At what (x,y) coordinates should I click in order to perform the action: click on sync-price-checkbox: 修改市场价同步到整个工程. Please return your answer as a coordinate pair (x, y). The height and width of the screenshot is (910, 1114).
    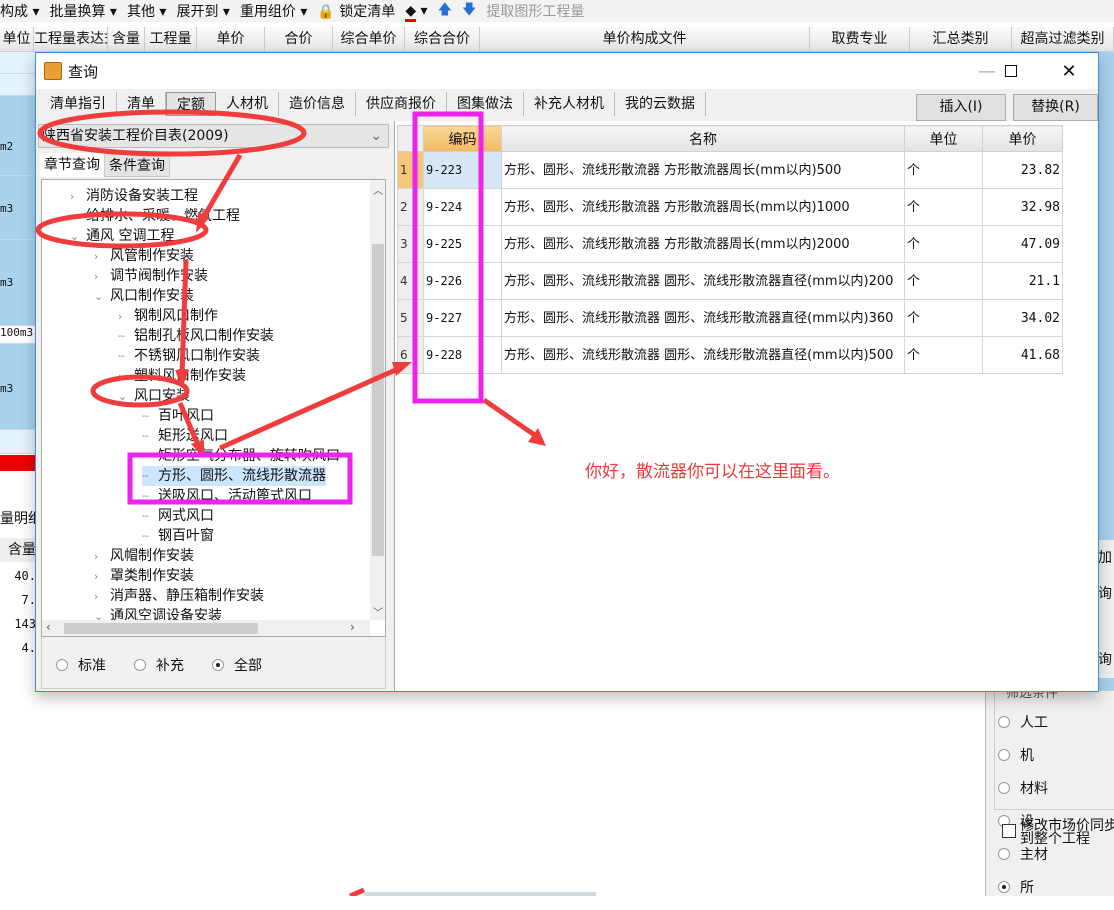
    Looking at the image, I should click on (1058, 832).